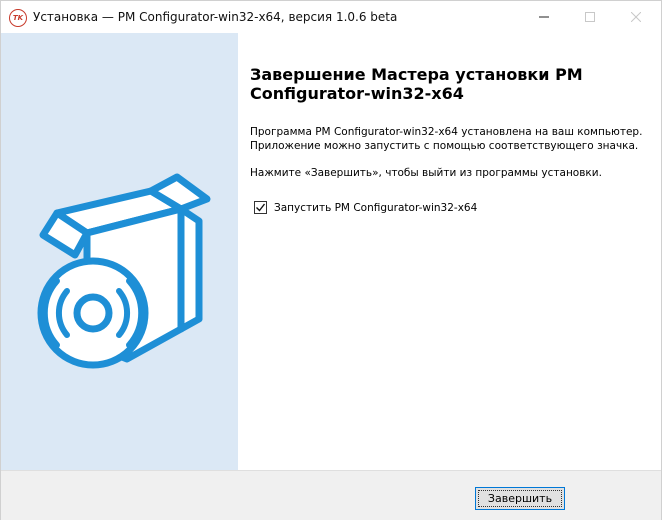 This screenshot has width=662, height=520. Describe the element at coordinates (331, 495) in the screenshot. I see `button-bar: Завершить` at that location.